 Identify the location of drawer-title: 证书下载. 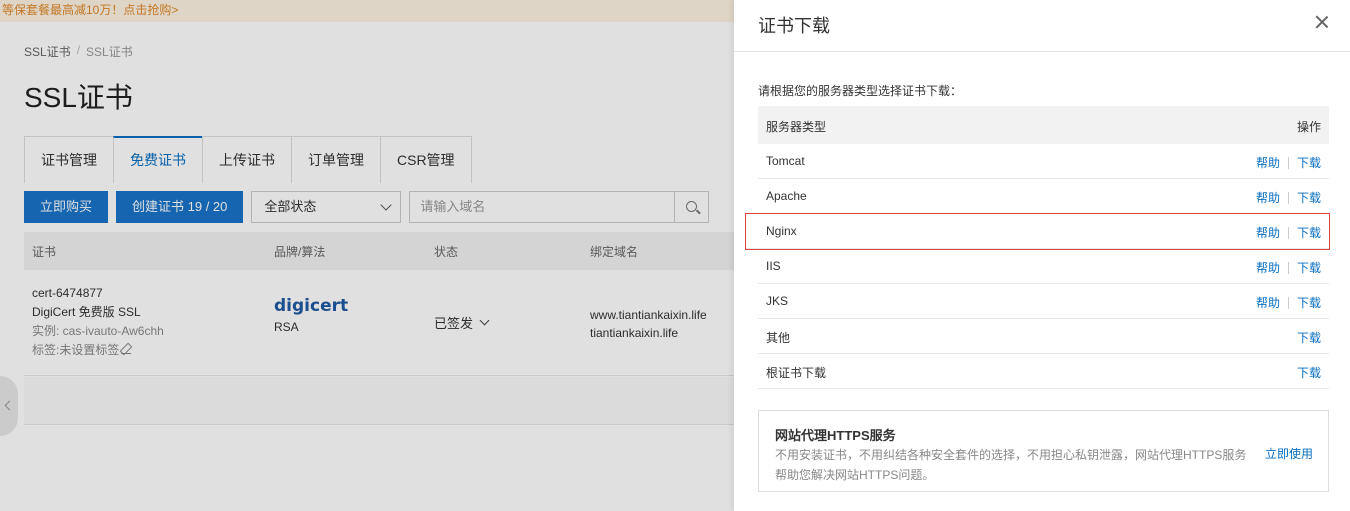
(794, 26).